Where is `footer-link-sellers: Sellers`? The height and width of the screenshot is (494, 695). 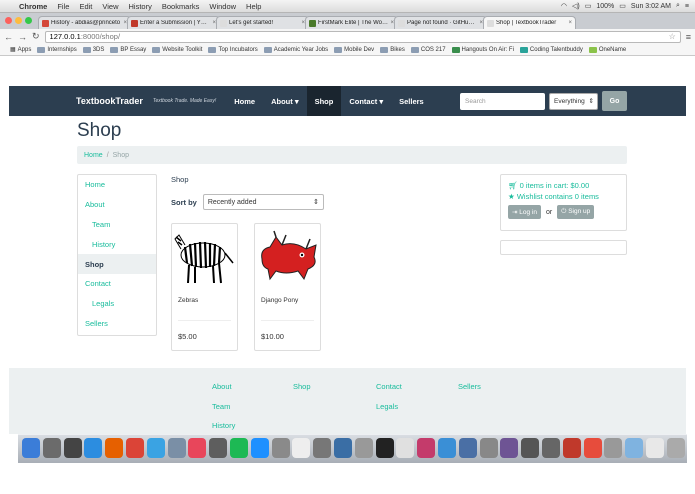
footer-link-sellers: Sellers is located at coordinates (469, 386).